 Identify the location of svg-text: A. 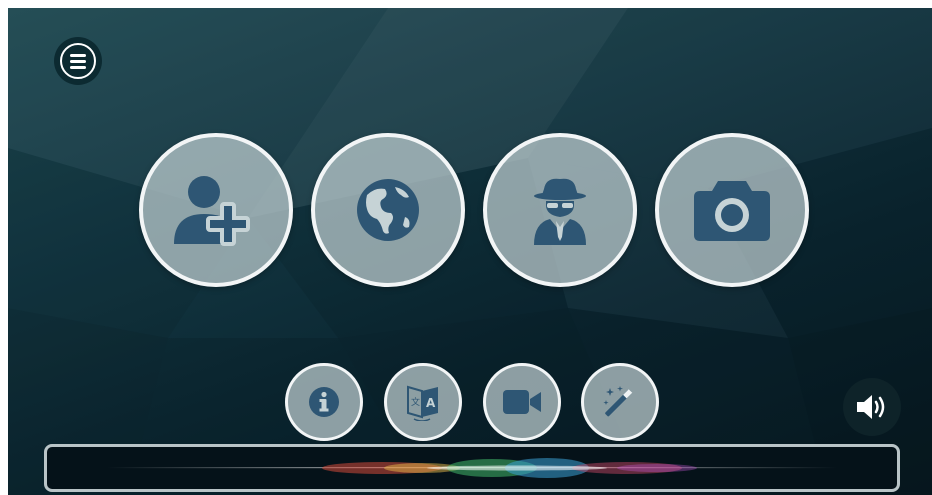
(431, 403).